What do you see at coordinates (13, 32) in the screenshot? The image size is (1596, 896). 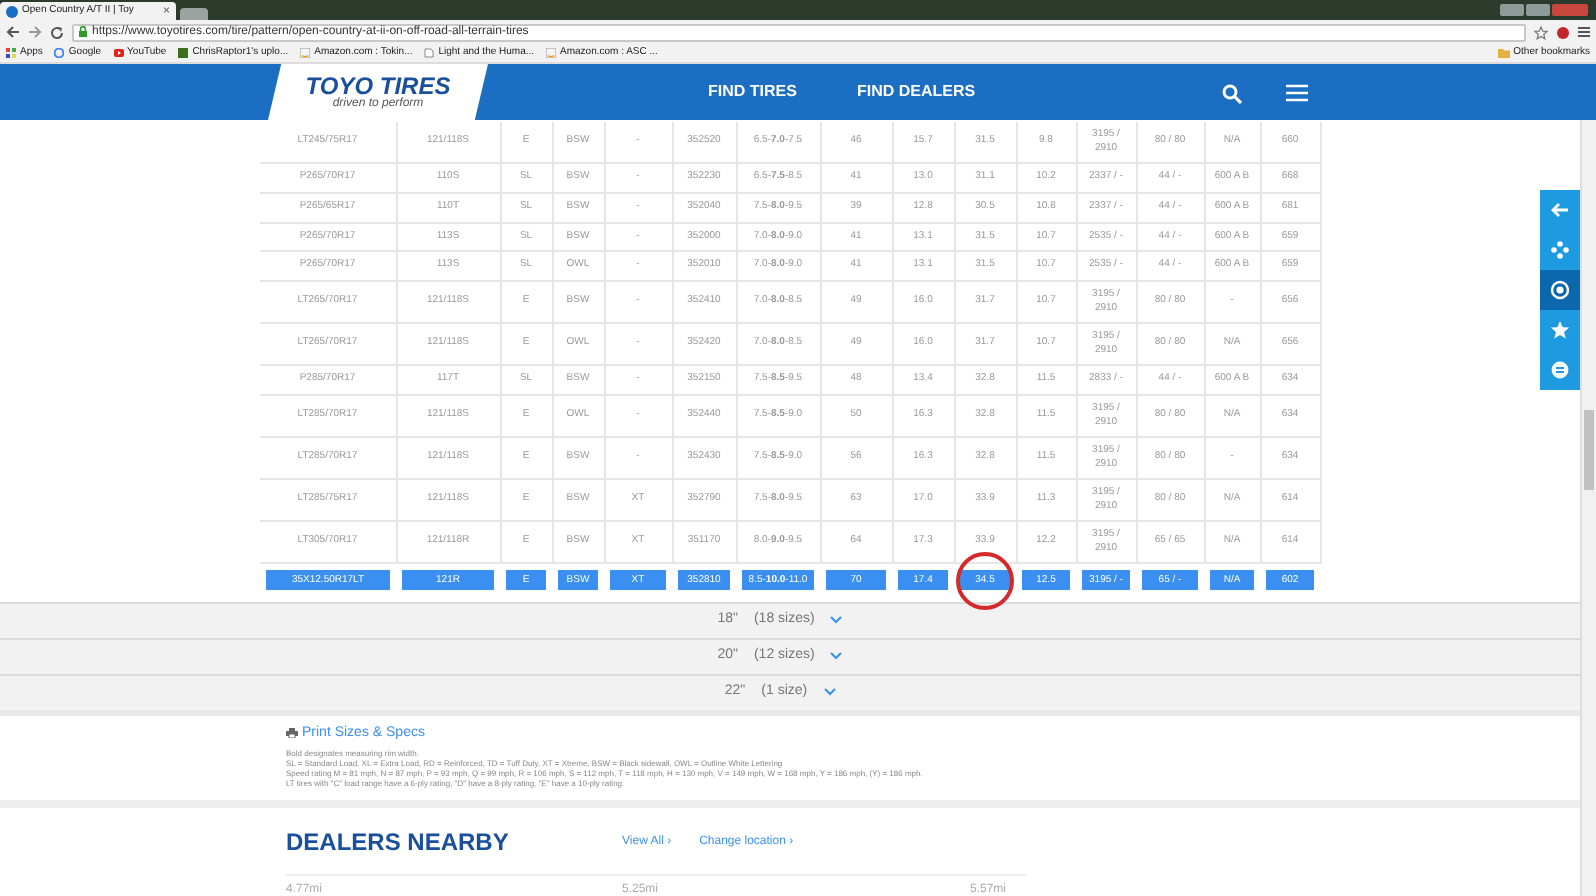 I see `back-icon` at bounding box center [13, 32].